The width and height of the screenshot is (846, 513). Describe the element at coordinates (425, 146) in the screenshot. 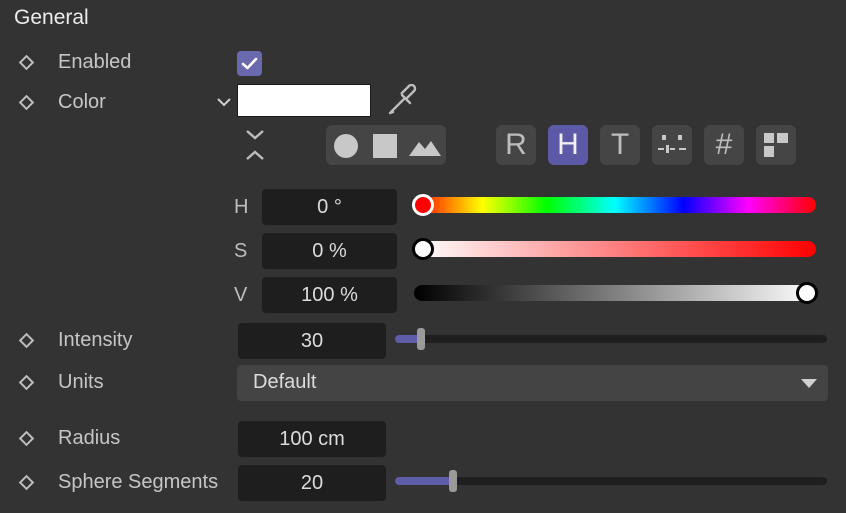

I see `mountain-icon` at that location.